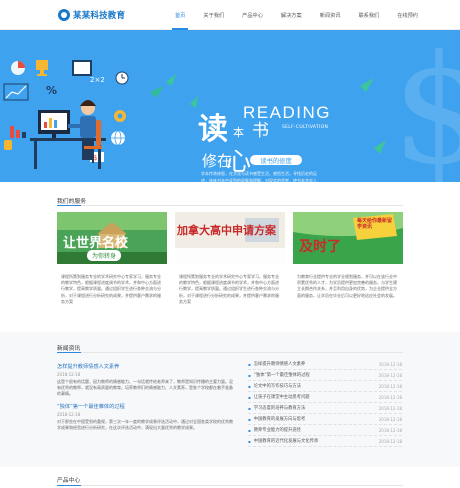 The image size is (460, 488). What do you see at coordinates (18, 68) in the screenshot?
I see `pie-chart-icon` at bounding box center [18, 68].